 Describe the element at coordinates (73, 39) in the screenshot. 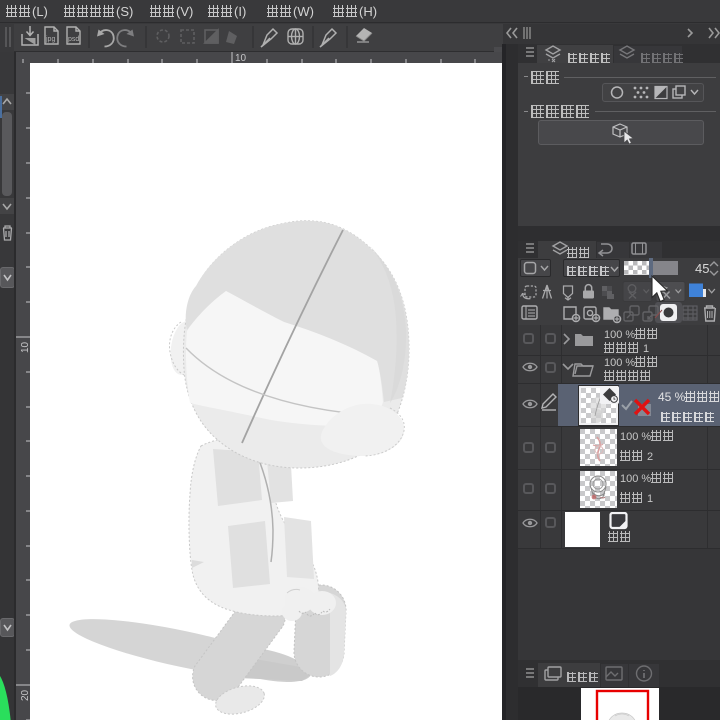

I see `svg-text: psd` at that location.